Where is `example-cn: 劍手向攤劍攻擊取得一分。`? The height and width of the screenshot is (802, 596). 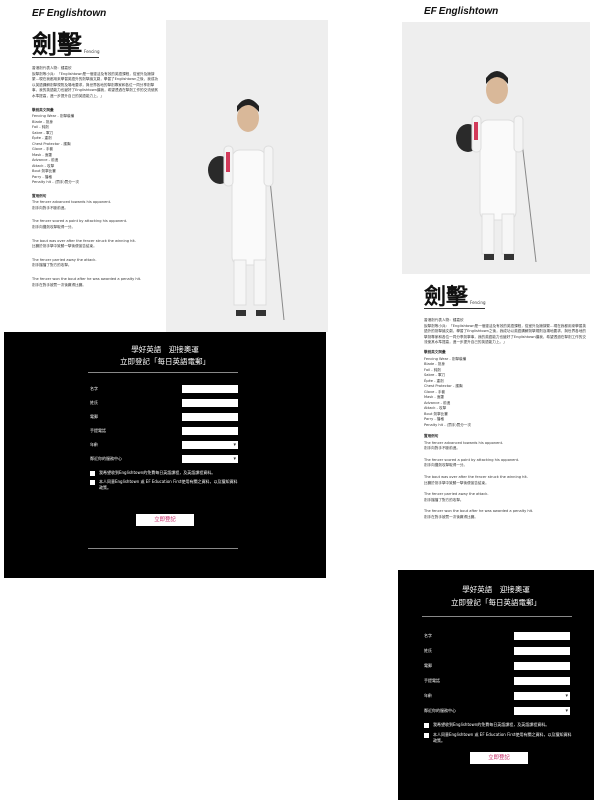
example-cn: 劍手向攤劍攻擊取得一分。 is located at coordinates (446, 465).